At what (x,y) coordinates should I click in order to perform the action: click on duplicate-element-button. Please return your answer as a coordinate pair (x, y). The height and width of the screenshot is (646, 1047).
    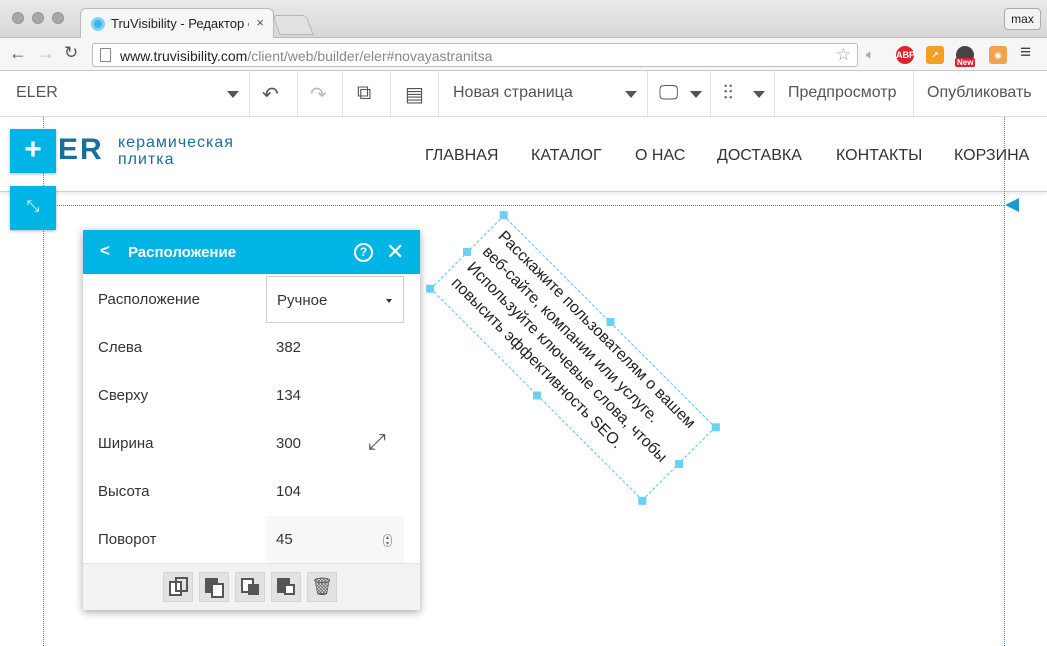
    Looking at the image, I should click on (214, 587).